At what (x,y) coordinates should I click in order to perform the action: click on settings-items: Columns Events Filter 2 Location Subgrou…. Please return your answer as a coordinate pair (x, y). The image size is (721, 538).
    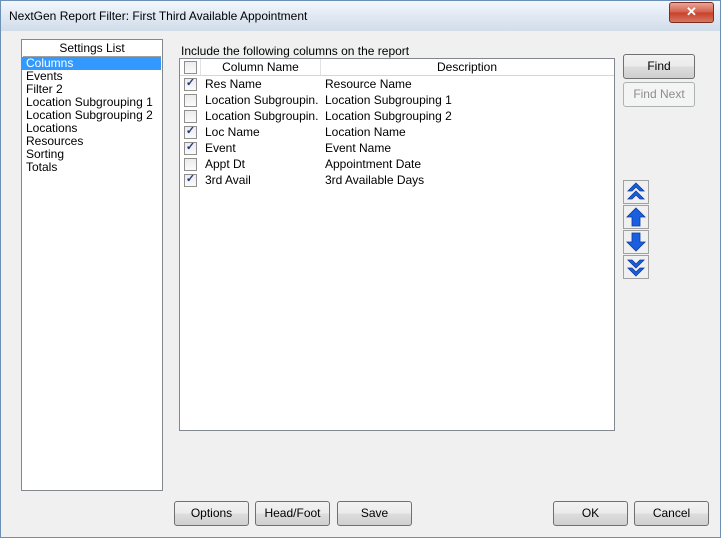
    Looking at the image, I should click on (92, 115).